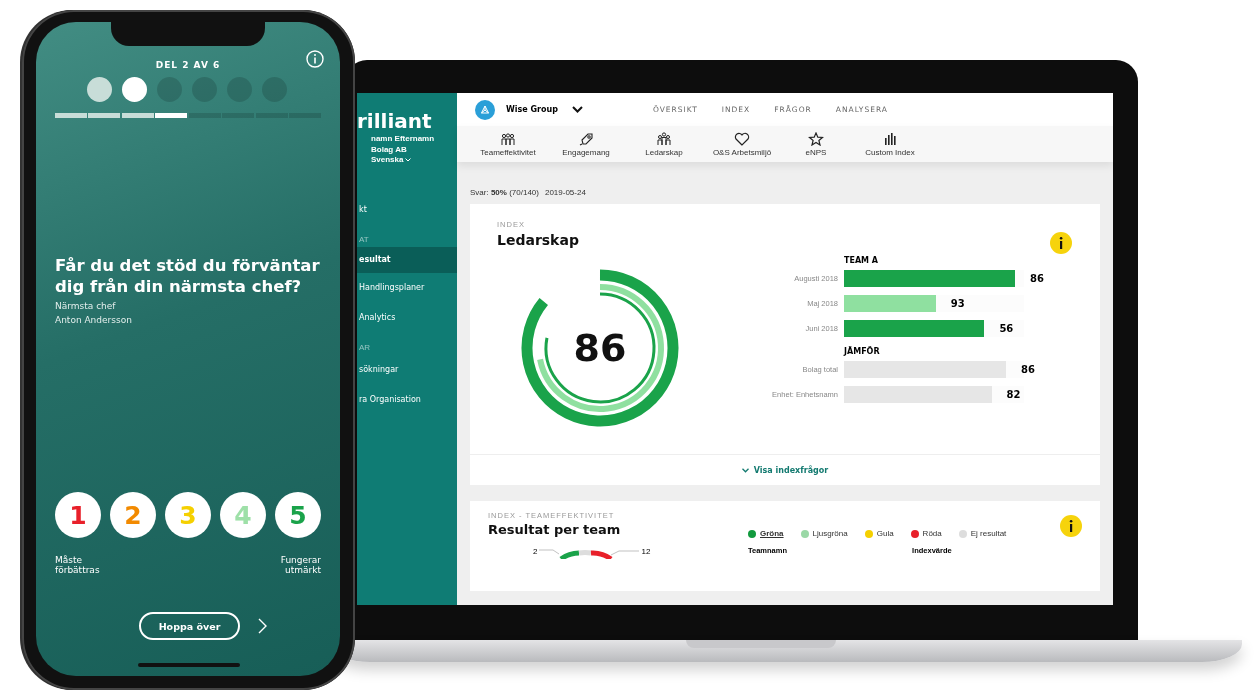 This screenshot has height=691, width=1255. What do you see at coordinates (600, 348) in the screenshot?
I see `score-value: 86` at bounding box center [600, 348].